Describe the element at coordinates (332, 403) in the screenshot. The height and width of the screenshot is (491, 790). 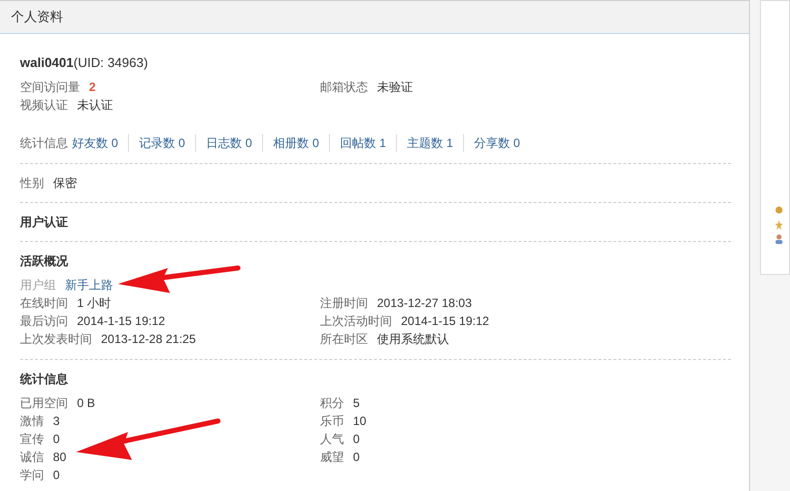
I see `field-label: 积分` at that location.